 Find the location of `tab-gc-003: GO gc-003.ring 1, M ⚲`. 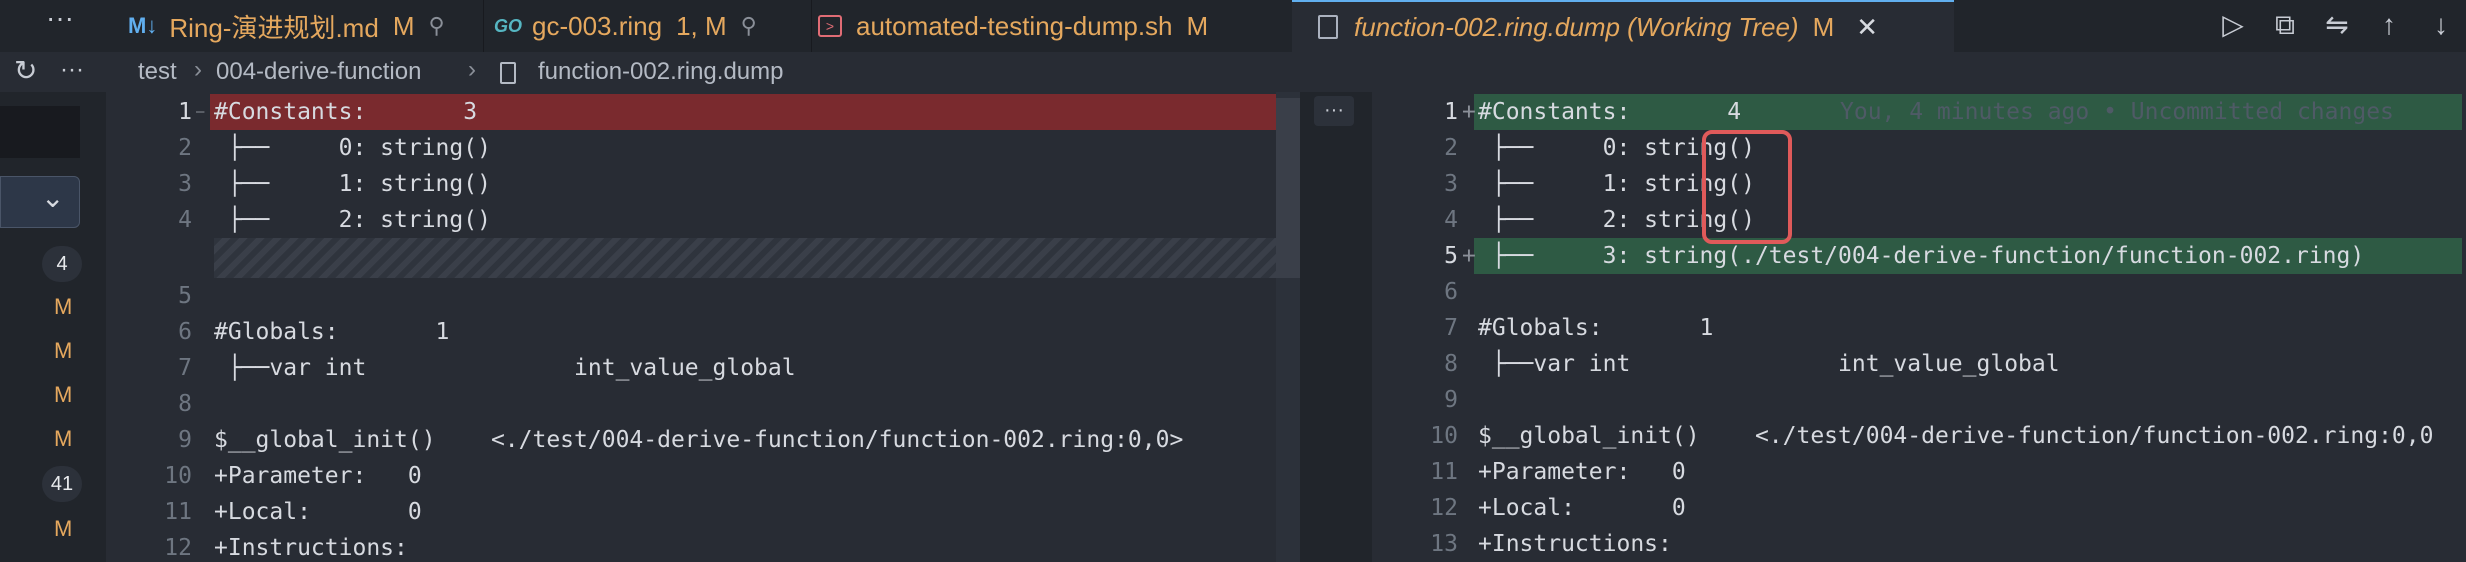

tab-gc-003: GO gc-003.ring 1, M ⚲ is located at coordinates (646, 26).